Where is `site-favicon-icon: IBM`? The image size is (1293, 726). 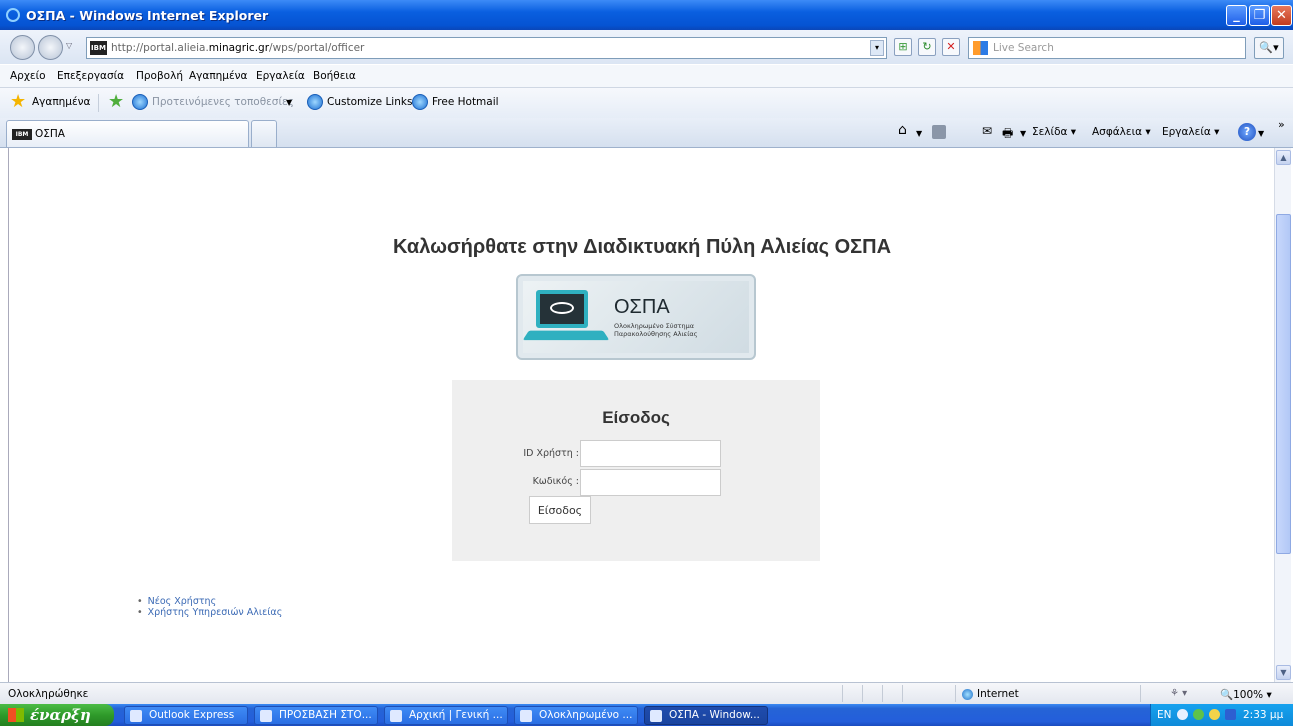 site-favicon-icon: IBM is located at coordinates (98, 48).